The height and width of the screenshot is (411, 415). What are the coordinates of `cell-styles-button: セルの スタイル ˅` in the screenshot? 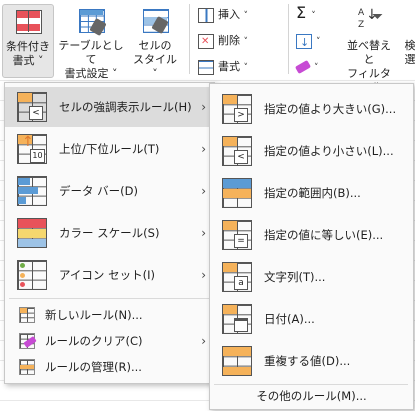 It's located at (155, 42).